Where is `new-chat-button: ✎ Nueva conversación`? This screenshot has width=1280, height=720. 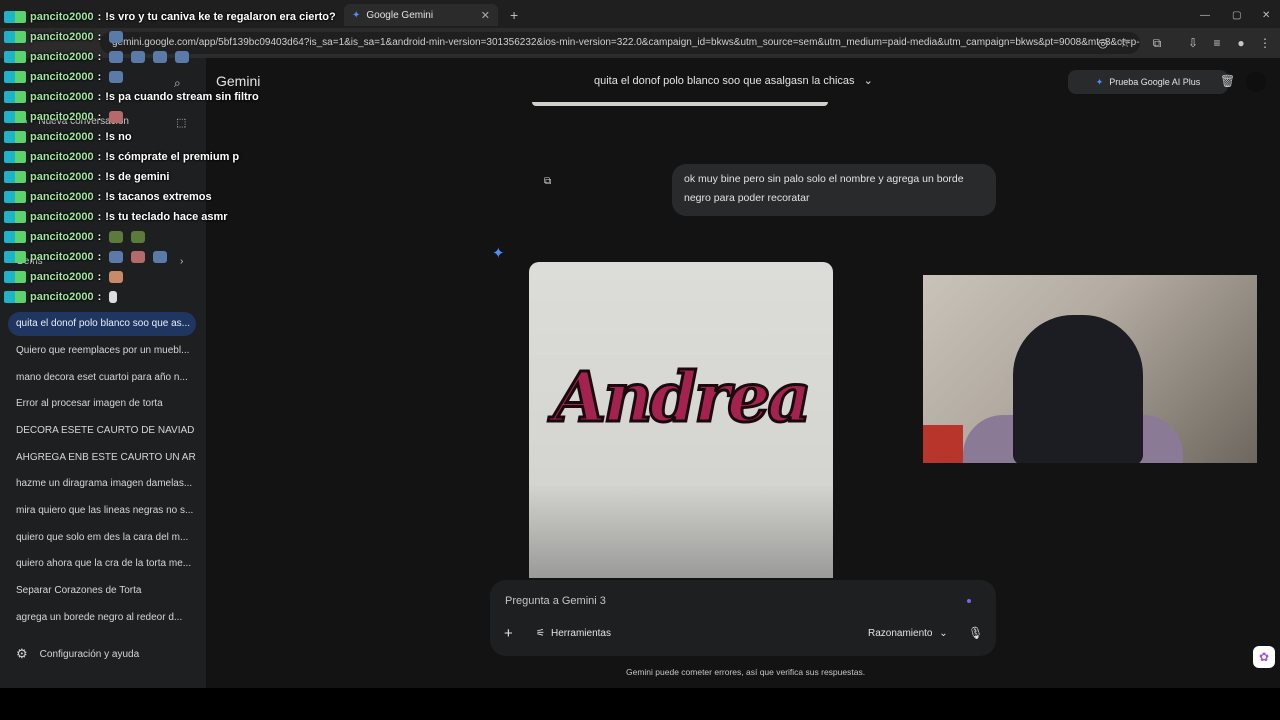 new-chat-button: ✎ Nueva conversación is located at coordinates (74, 121).